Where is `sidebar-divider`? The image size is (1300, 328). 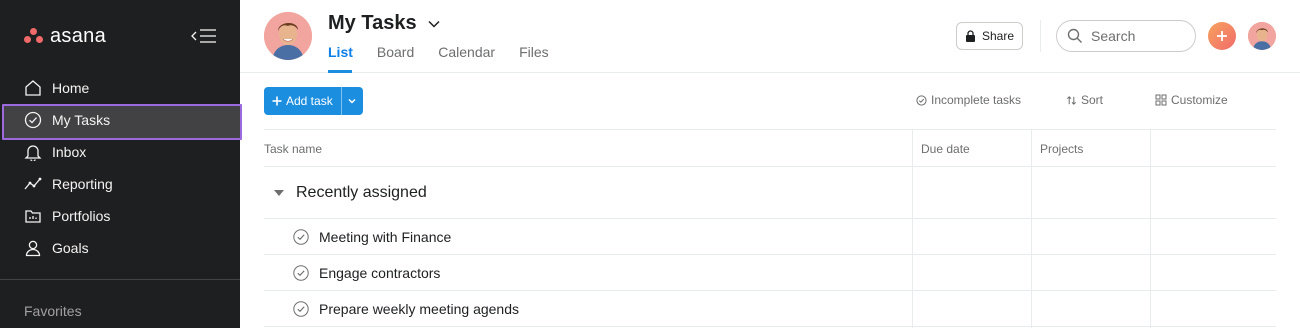 sidebar-divider is located at coordinates (120, 279).